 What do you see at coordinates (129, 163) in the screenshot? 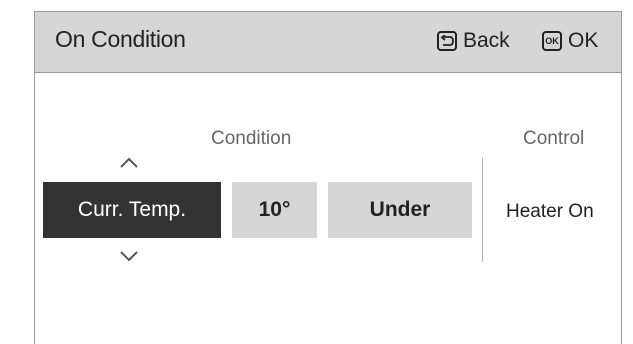
I see `chevron-up-icon` at bounding box center [129, 163].